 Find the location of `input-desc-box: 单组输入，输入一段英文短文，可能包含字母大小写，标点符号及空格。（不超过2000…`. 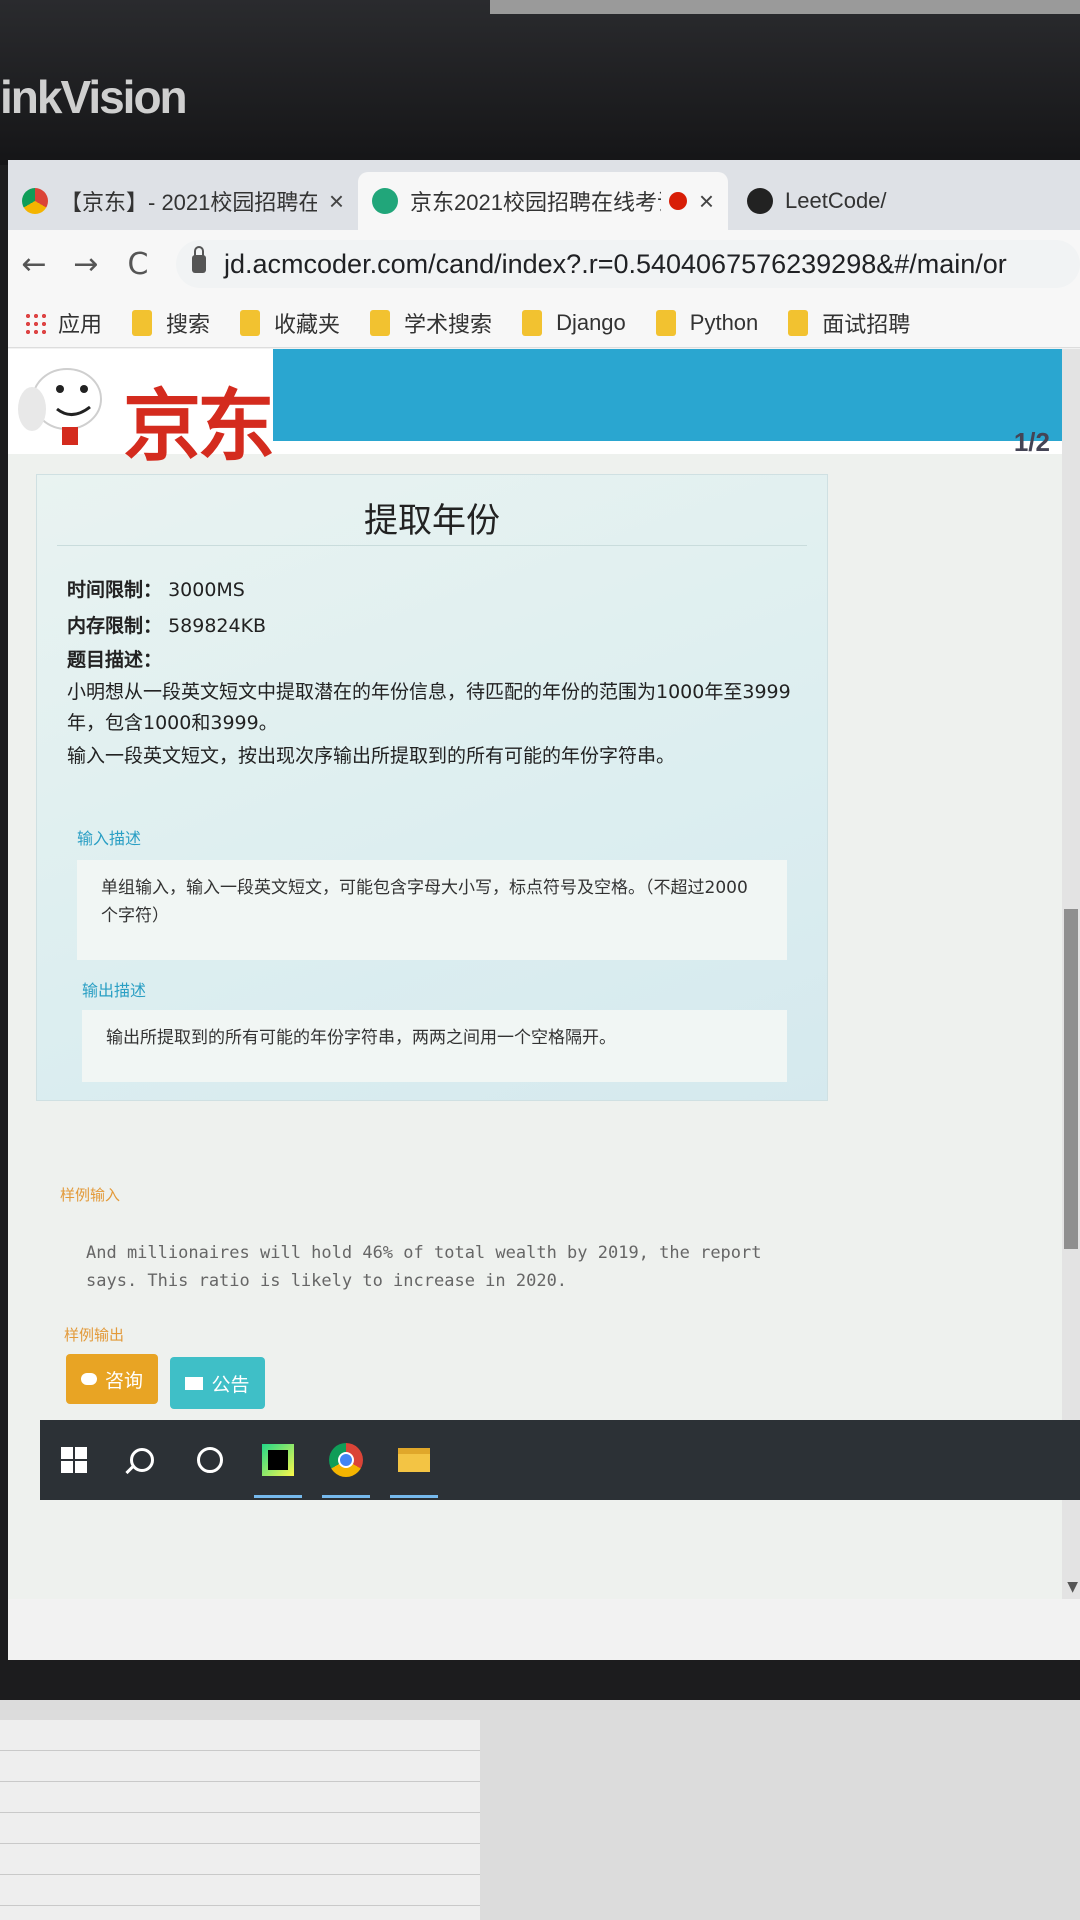

input-desc-box: 单组输入，输入一段英文短文，可能包含字母大小写，标点符号及空格。（不超过2000… is located at coordinates (432, 910).